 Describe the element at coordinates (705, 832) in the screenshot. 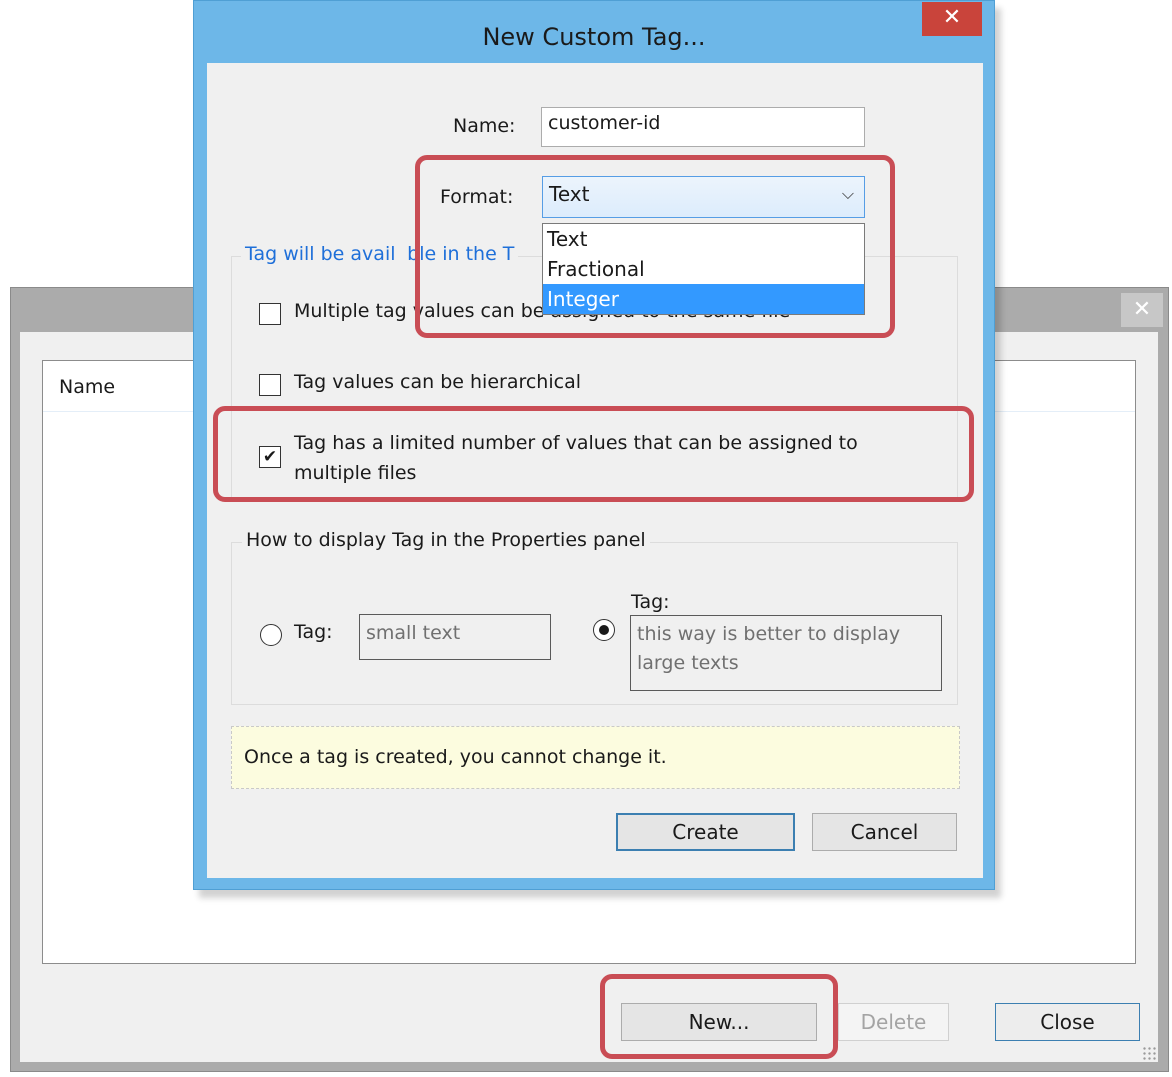

I see `create-button: Create` at that location.